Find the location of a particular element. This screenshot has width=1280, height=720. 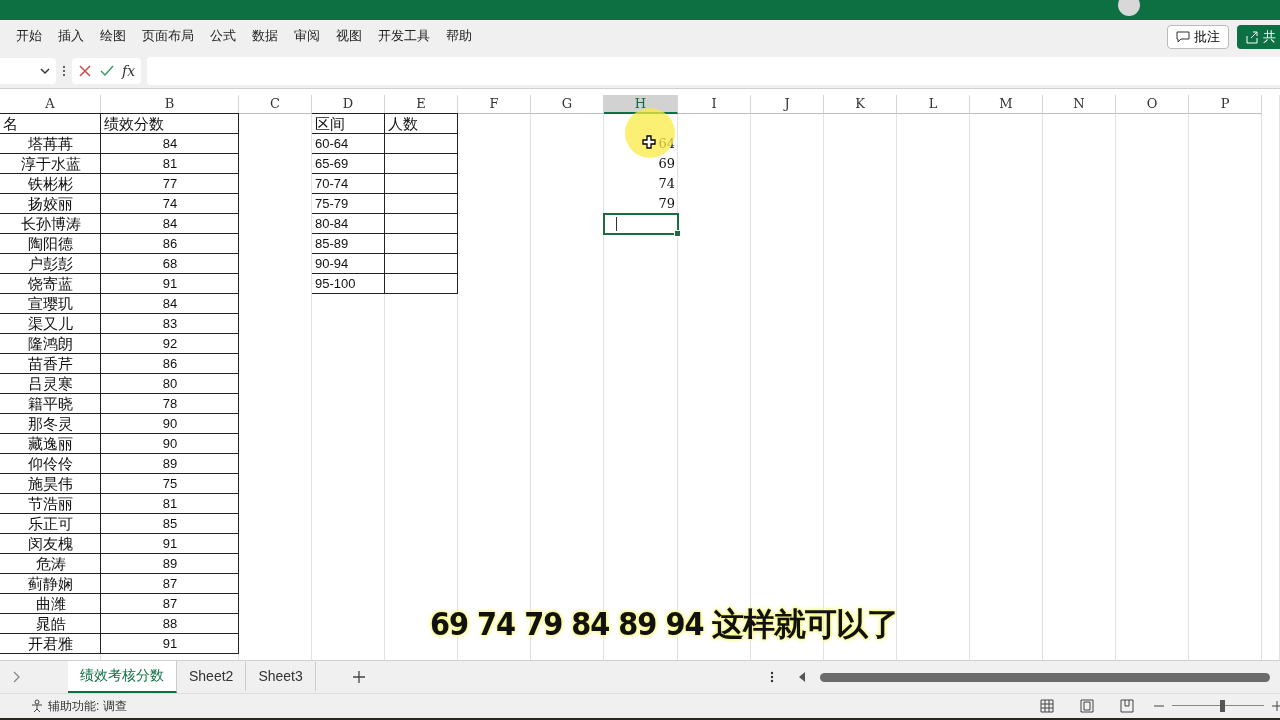

table-cell-text: 吕灵寒 is located at coordinates (50, 384).